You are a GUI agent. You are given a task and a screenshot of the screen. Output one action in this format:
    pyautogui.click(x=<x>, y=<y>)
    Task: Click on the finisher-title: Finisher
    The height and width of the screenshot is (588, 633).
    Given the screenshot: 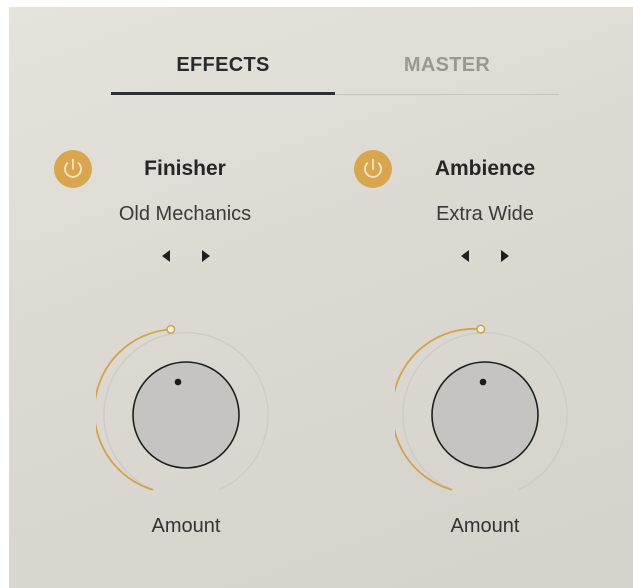 What is the action you would take?
    pyautogui.click(x=185, y=168)
    